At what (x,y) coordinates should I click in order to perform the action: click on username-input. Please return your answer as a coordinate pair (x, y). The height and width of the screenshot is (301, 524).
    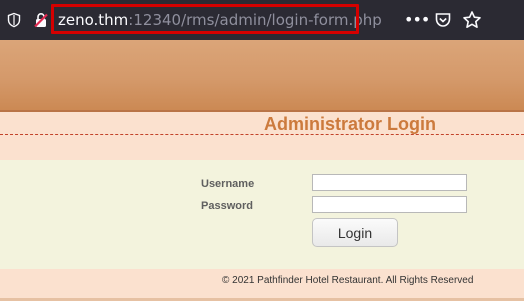
    Looking at the image, I should click on (389, 182).